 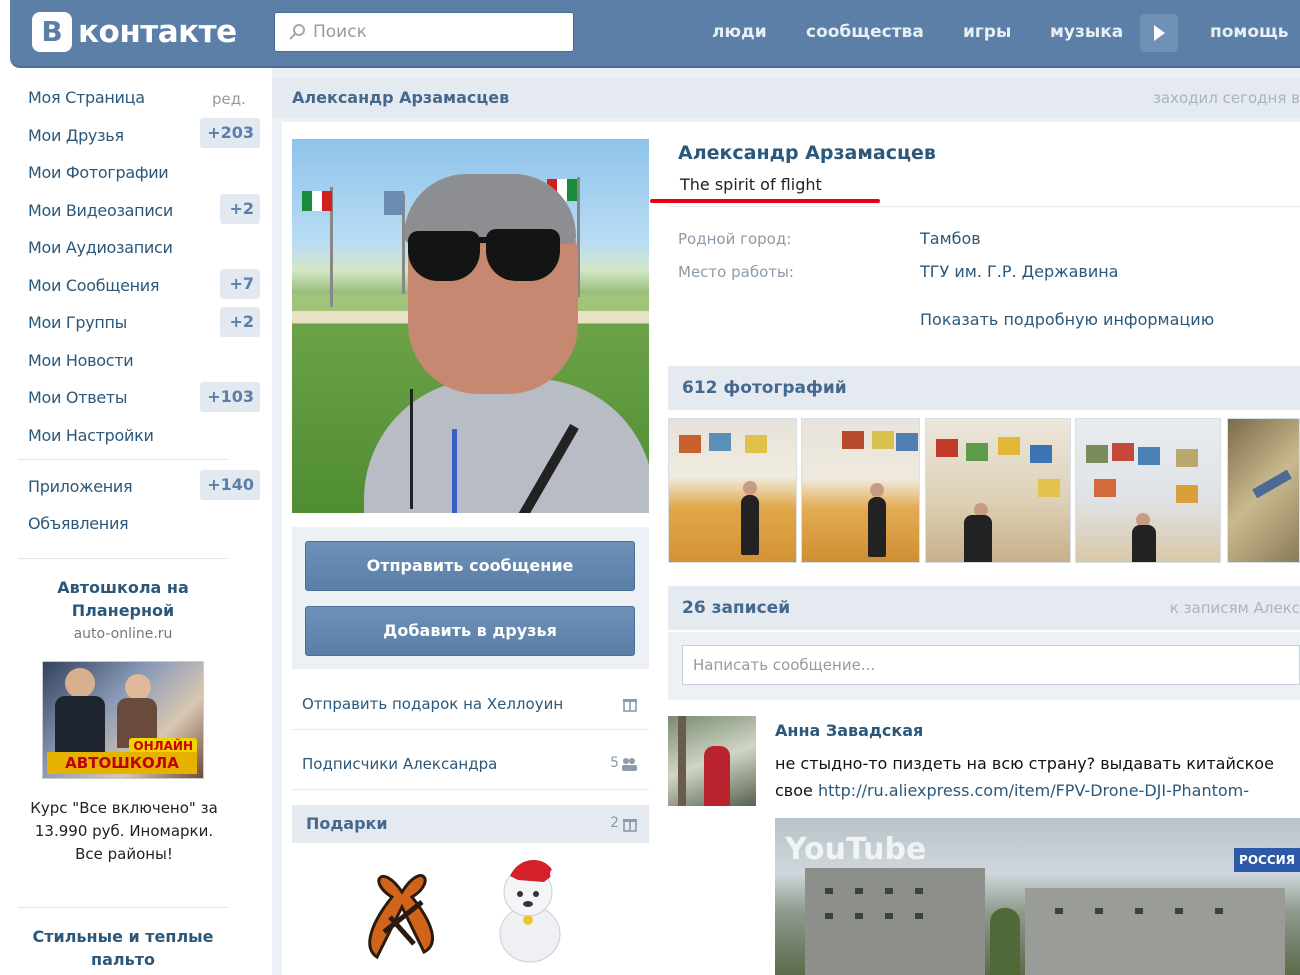 I want to click on work-value: ТГУ им. Г.Р. Державина, so click(x=1019, y=271).